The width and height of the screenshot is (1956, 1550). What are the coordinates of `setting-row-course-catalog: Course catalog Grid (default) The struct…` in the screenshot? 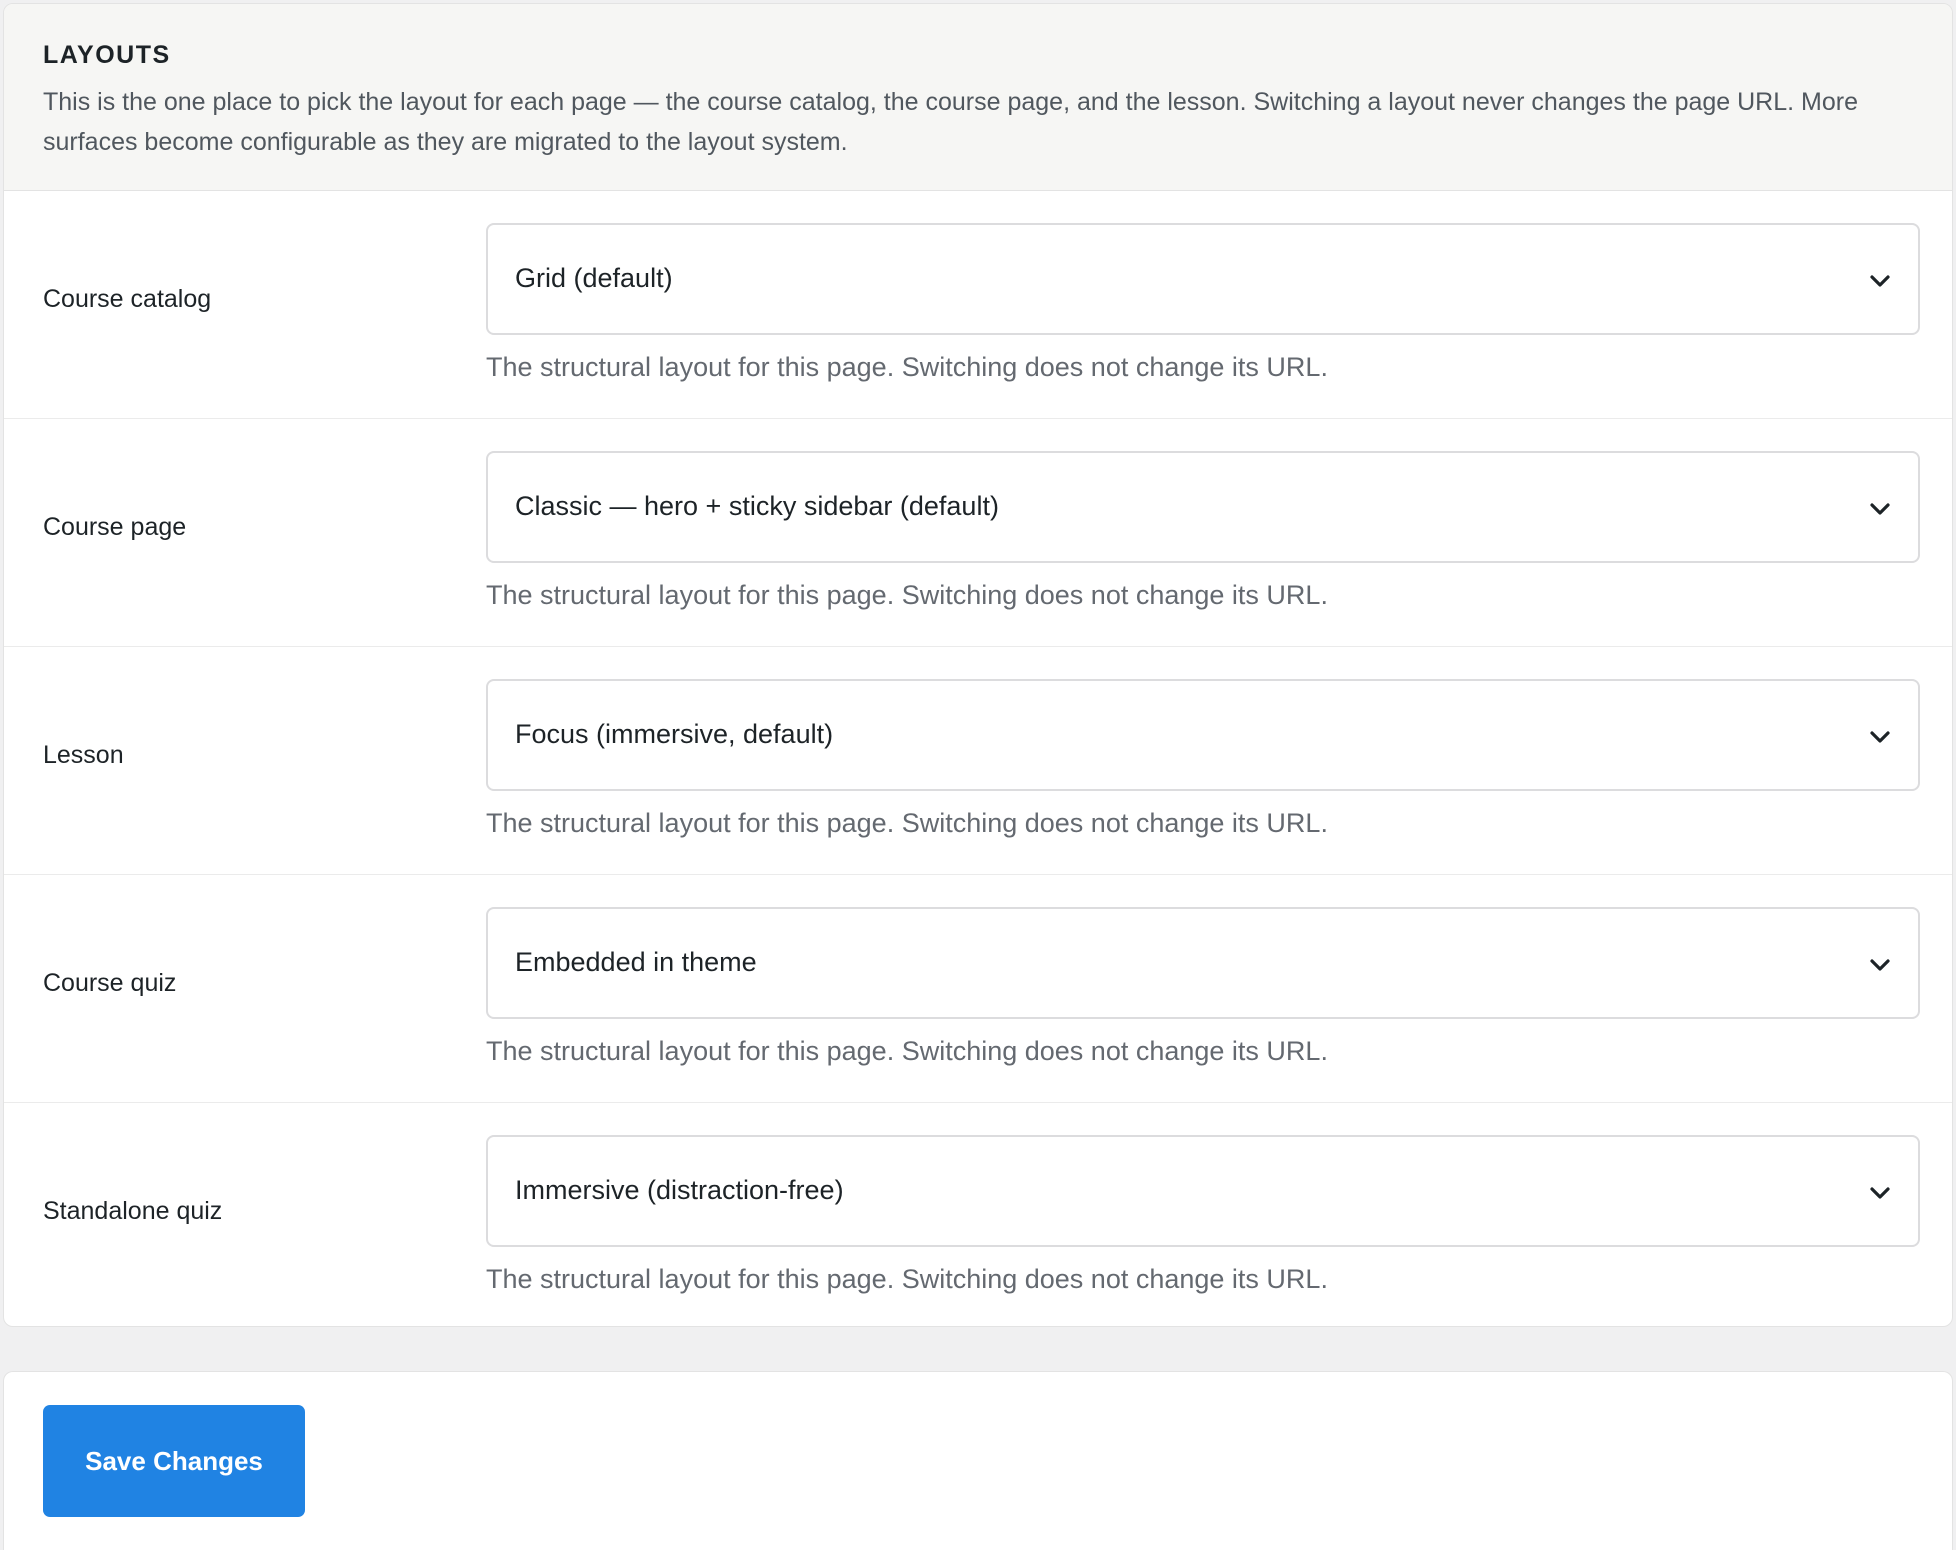 It's located at (978, 305).